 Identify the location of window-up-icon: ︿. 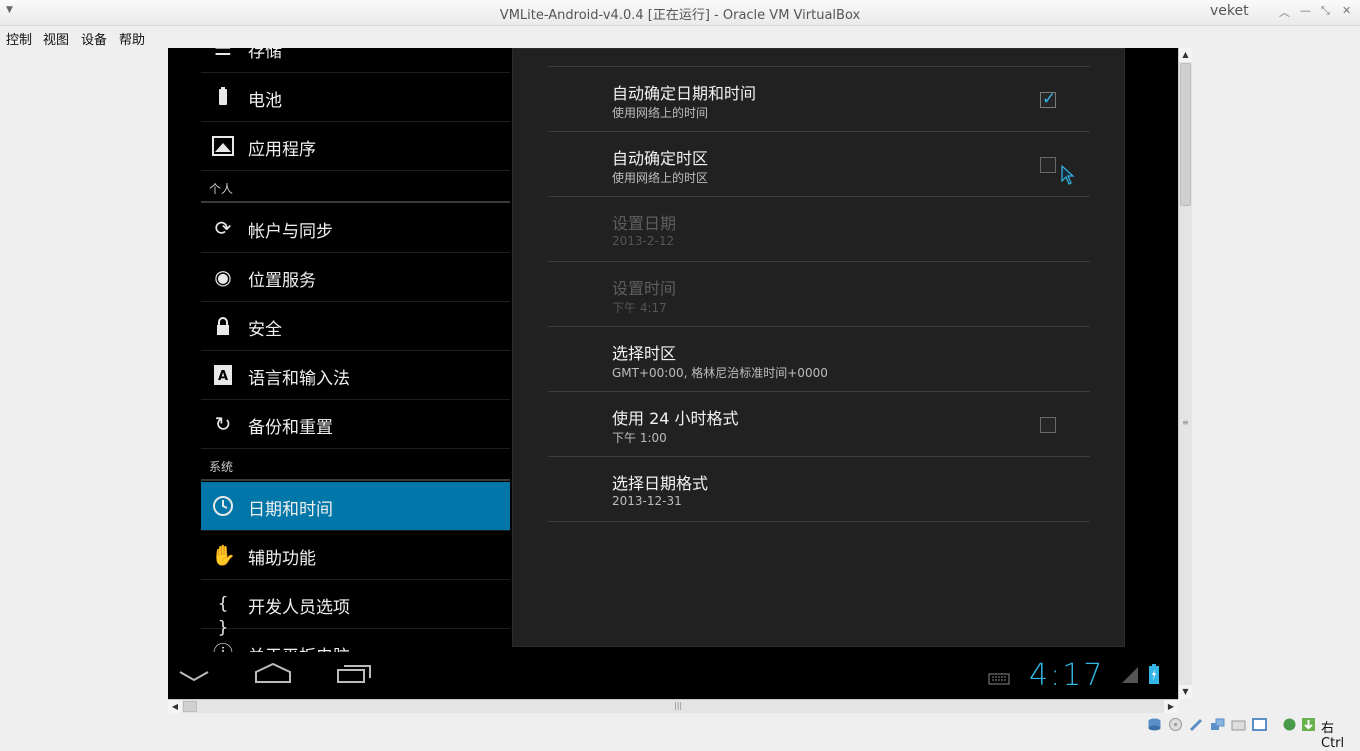
(1284, 12).